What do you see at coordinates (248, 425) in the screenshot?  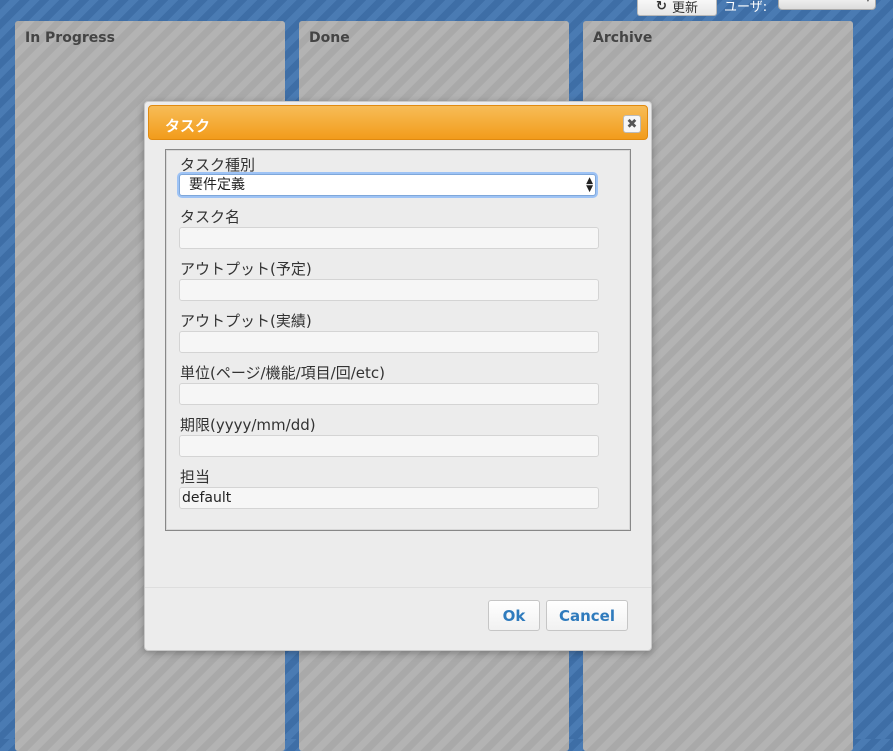 I see `deadline-label: 期限(yyyy/mm/dd)` at bounding box center [248, 425].